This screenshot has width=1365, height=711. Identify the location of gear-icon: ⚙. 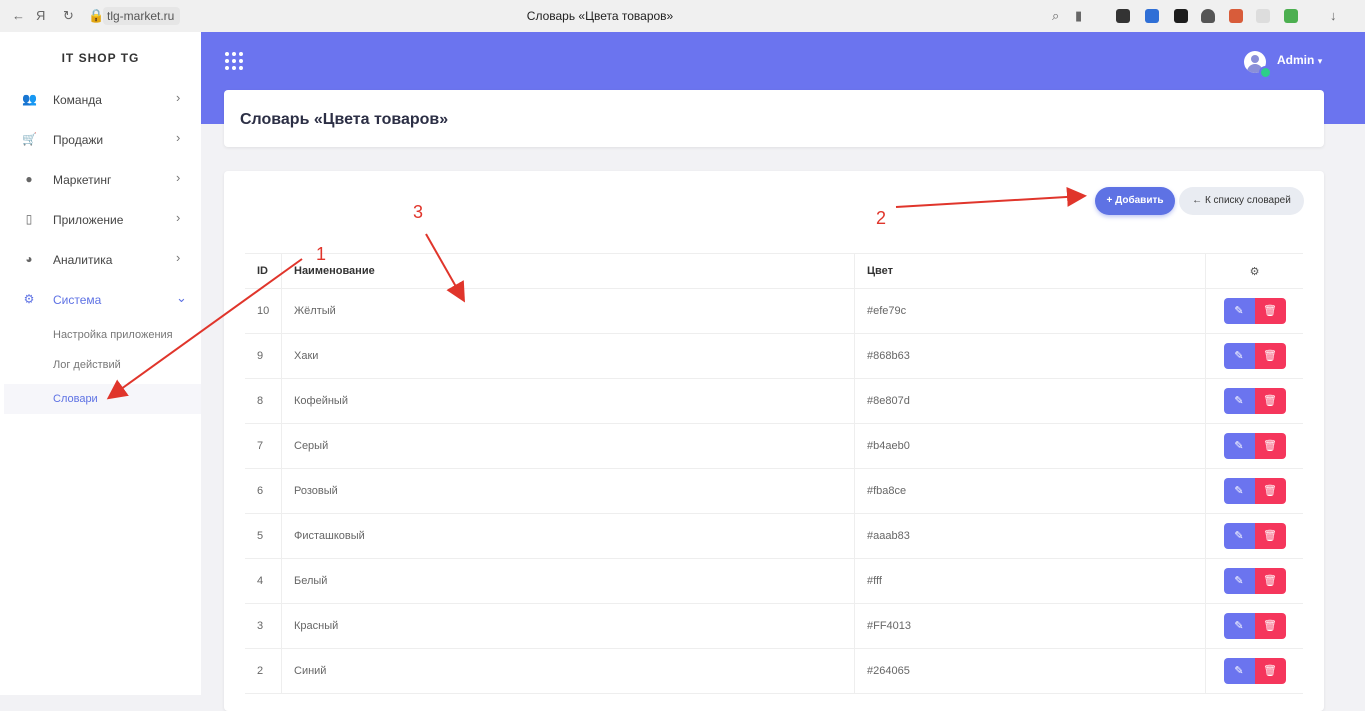
(1254, 271).